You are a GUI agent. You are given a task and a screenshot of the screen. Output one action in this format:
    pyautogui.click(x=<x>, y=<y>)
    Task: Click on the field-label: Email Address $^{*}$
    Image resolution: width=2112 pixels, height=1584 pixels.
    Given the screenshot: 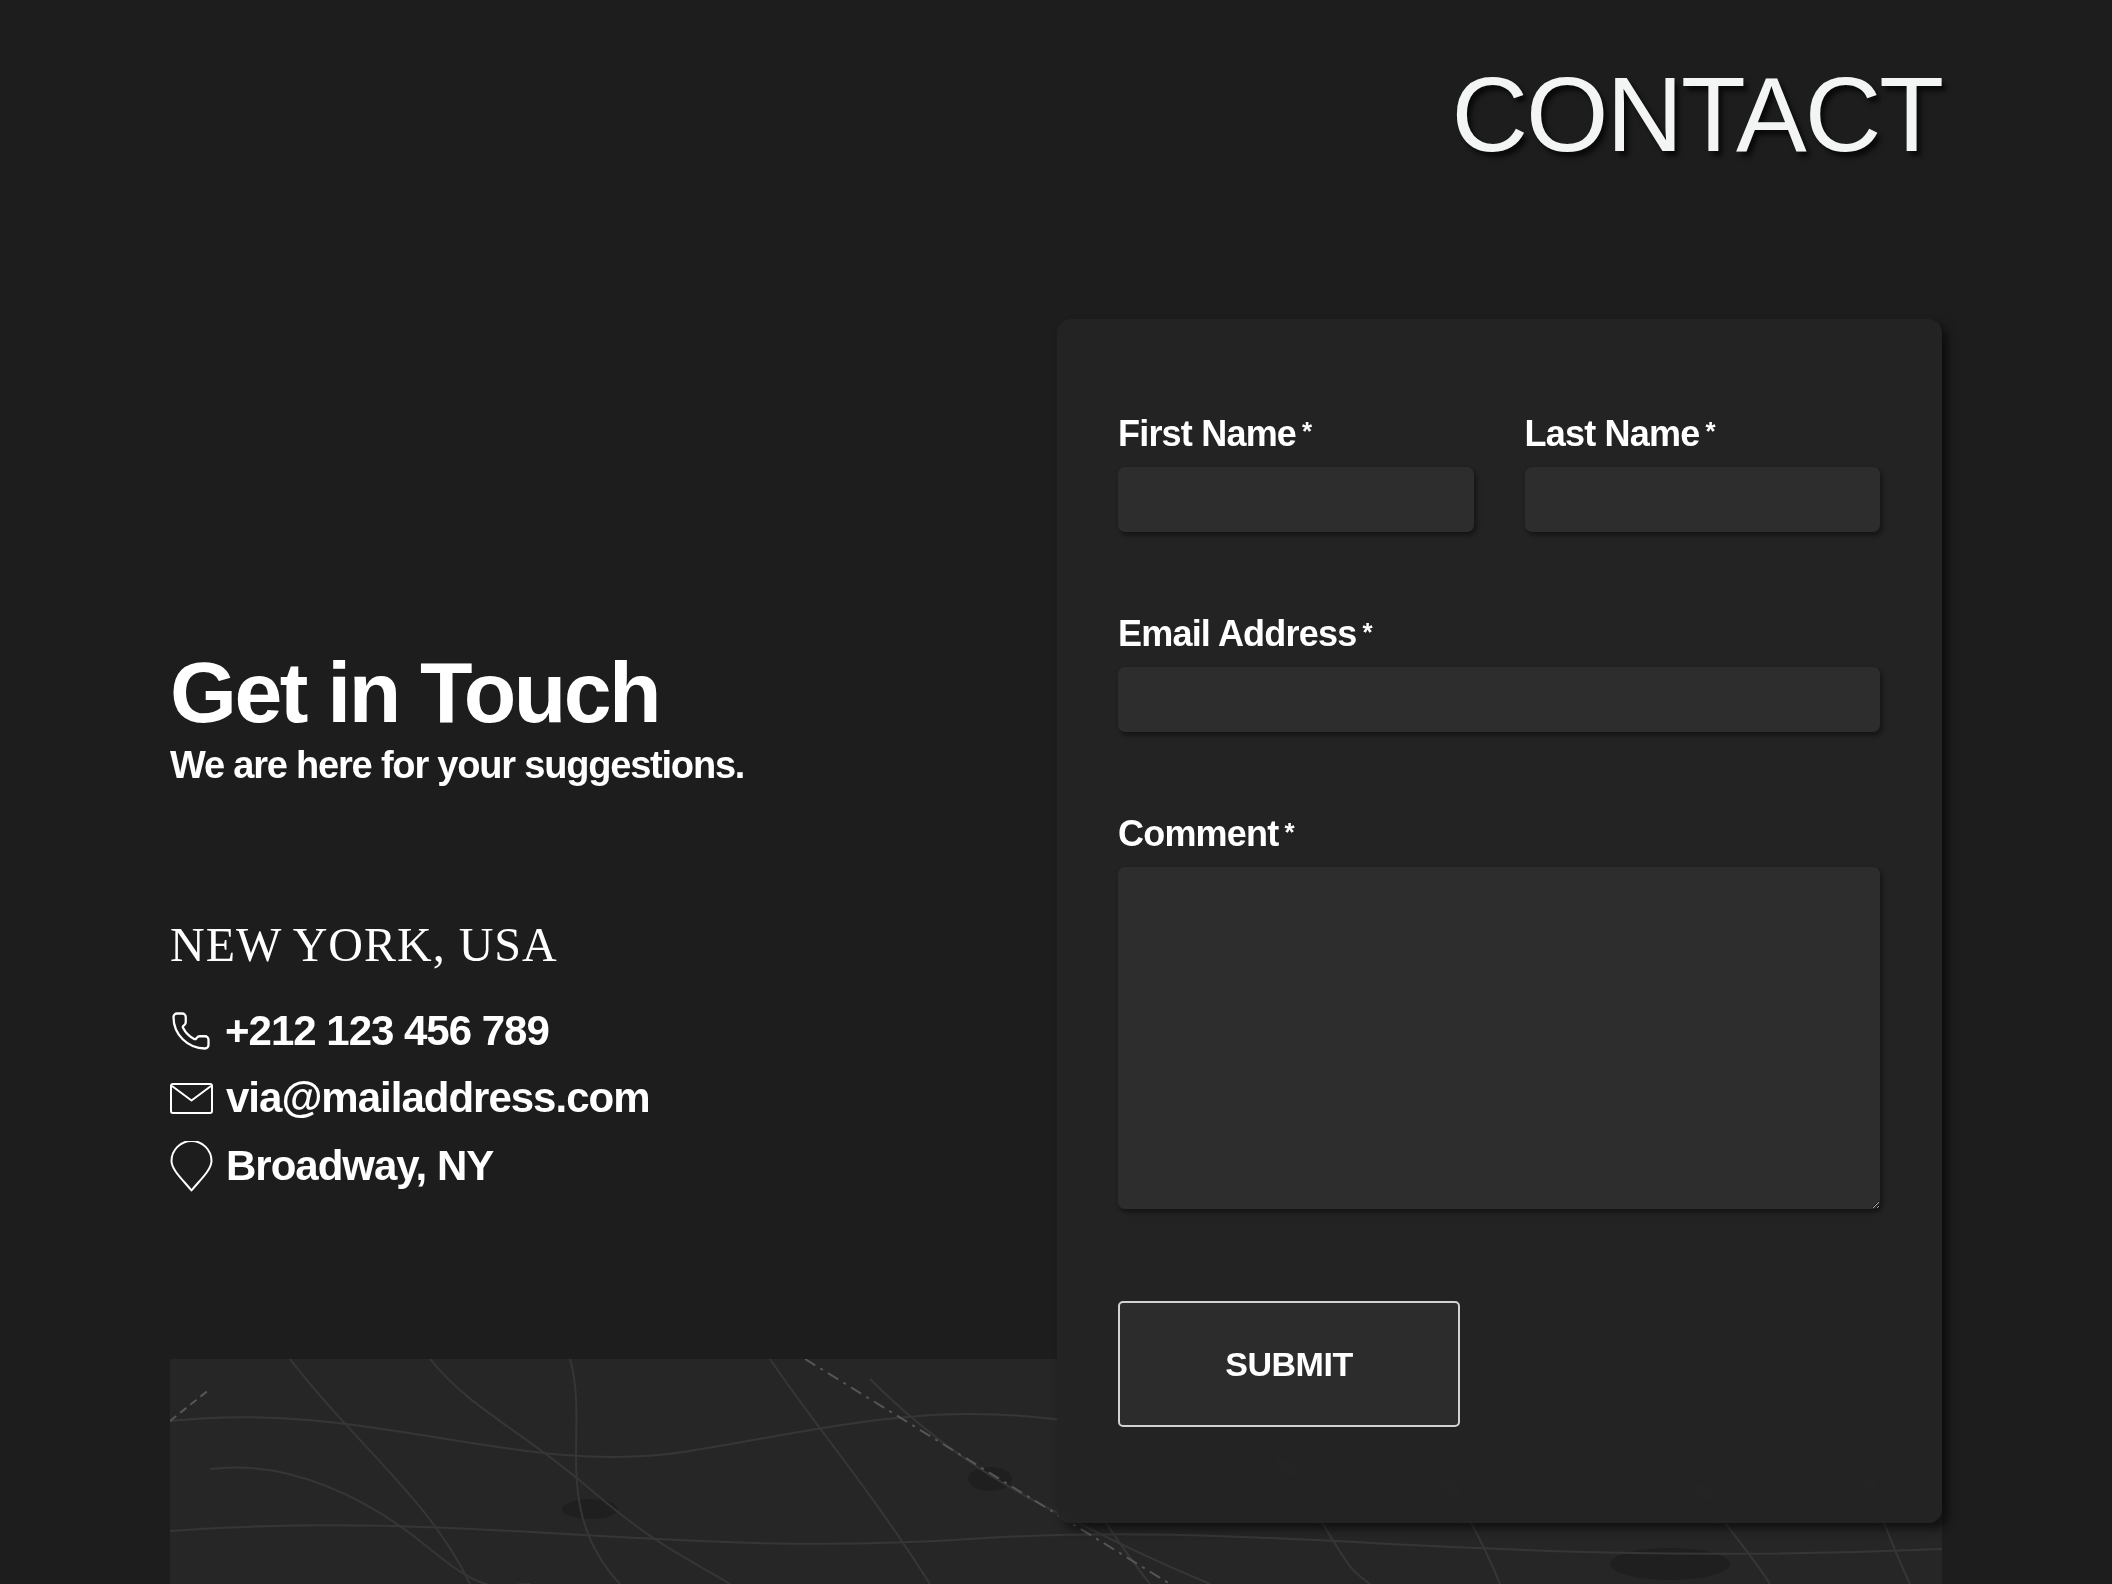 What is the action you would take?
    pyautogui.click(x=1246, y=633)
    